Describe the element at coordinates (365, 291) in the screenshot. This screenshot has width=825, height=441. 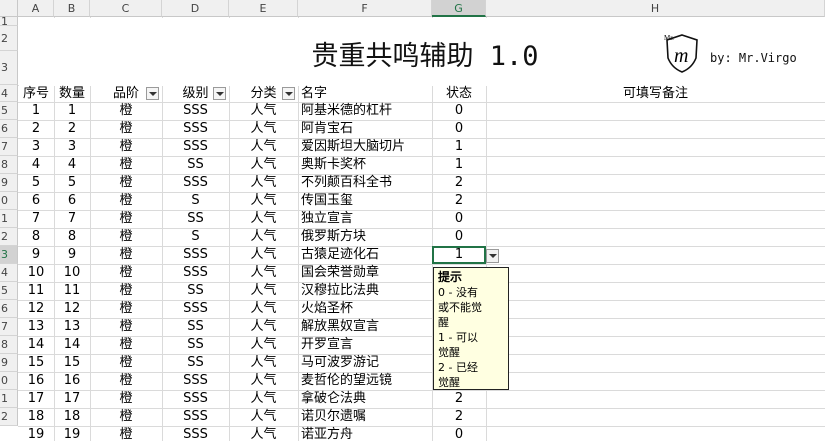
I see `table-cell: 汉穆拉比法典` at that location.